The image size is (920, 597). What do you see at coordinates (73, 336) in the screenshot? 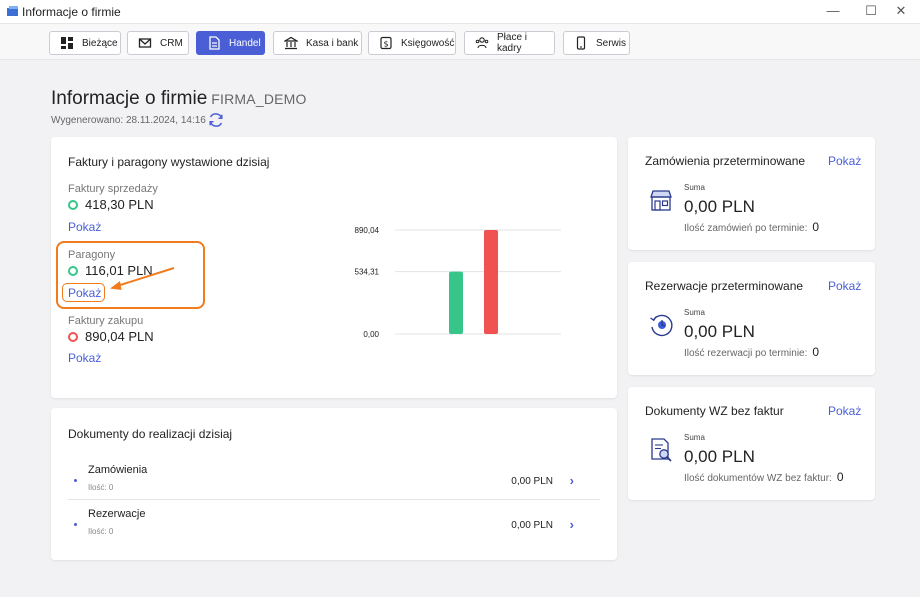
I see `expense-ring-icon` at bounding box center [73, 336].